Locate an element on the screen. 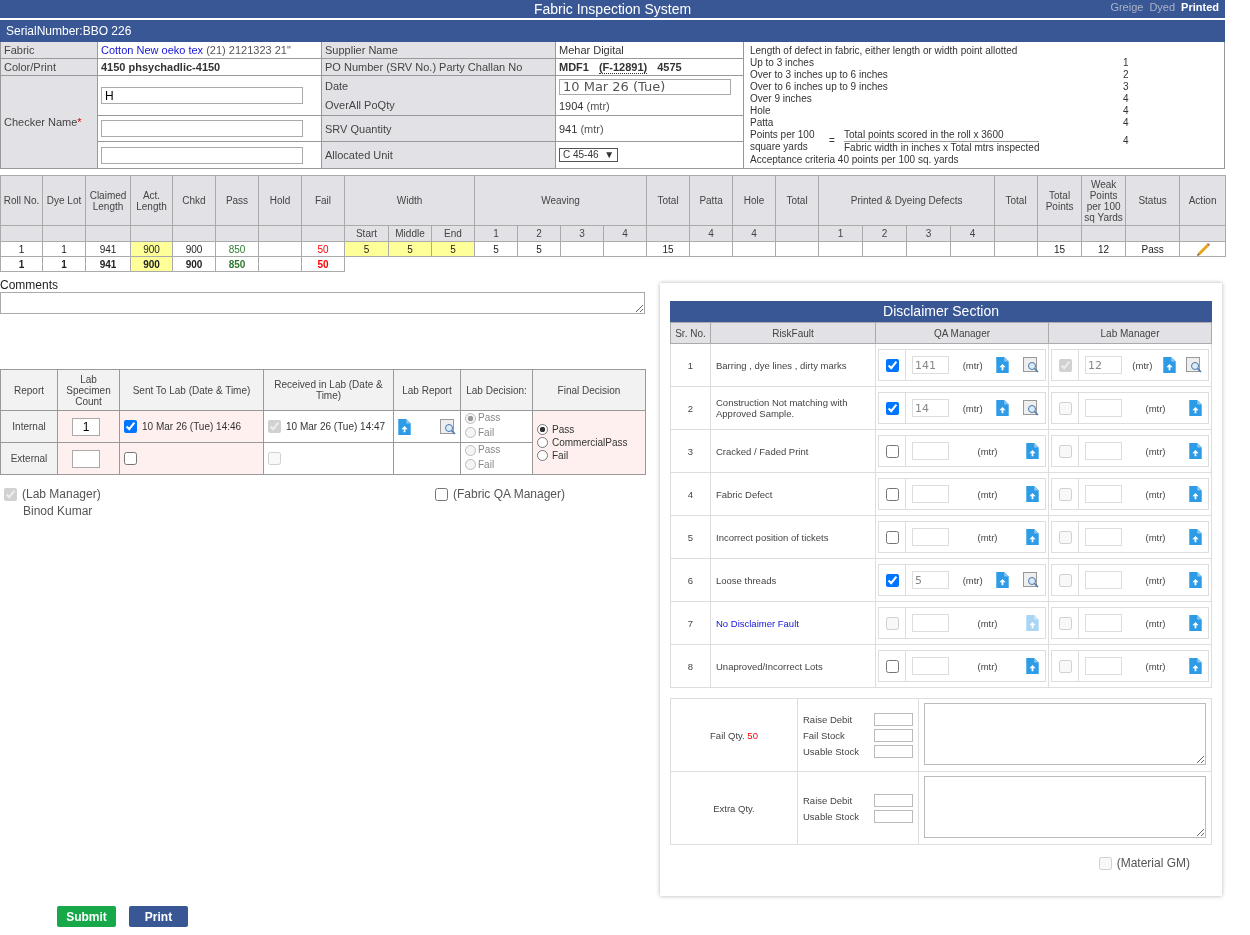  column-header: Total Points is located at coordinates (1059, 200).